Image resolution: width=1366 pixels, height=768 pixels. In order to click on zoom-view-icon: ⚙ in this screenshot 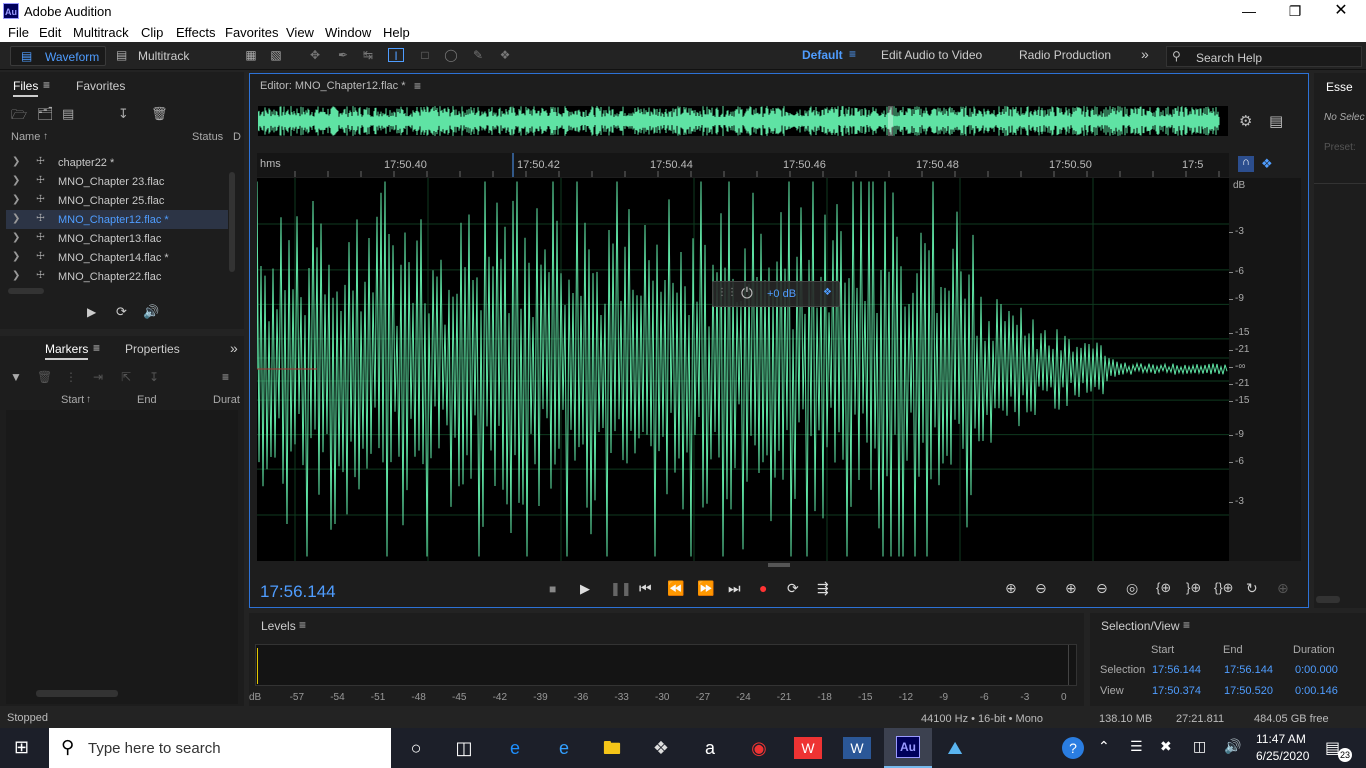, I will do `click(1245, 121)`.